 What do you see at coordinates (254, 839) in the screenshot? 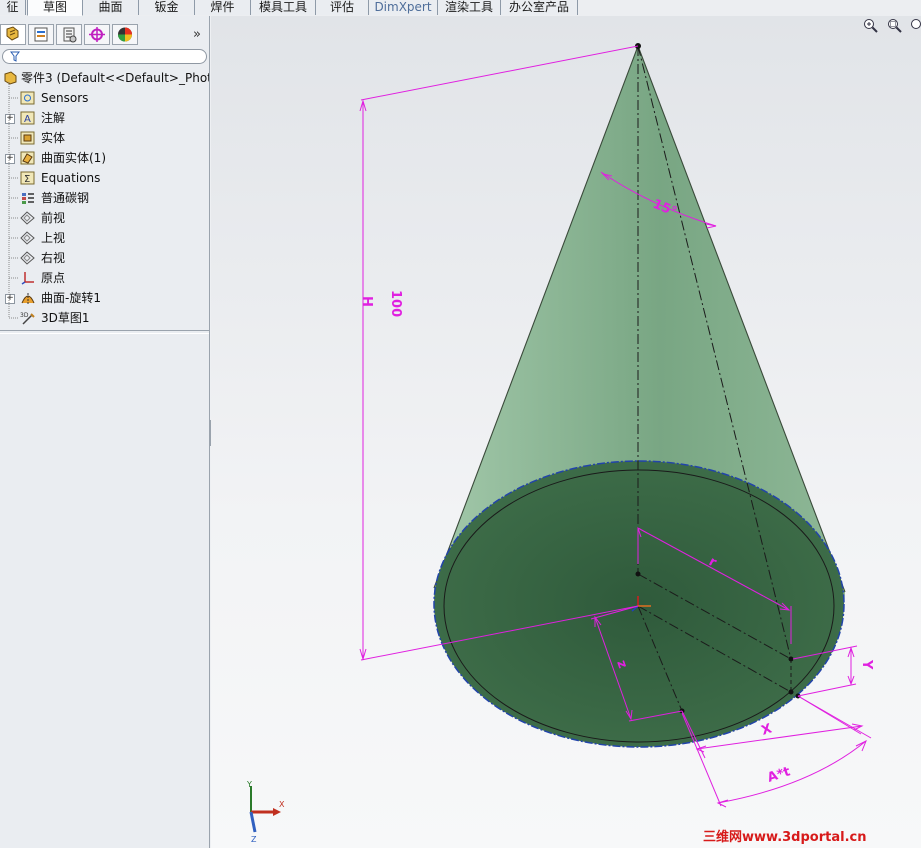
I see `triad-z-label: Z` at bounding box center [254, 839].